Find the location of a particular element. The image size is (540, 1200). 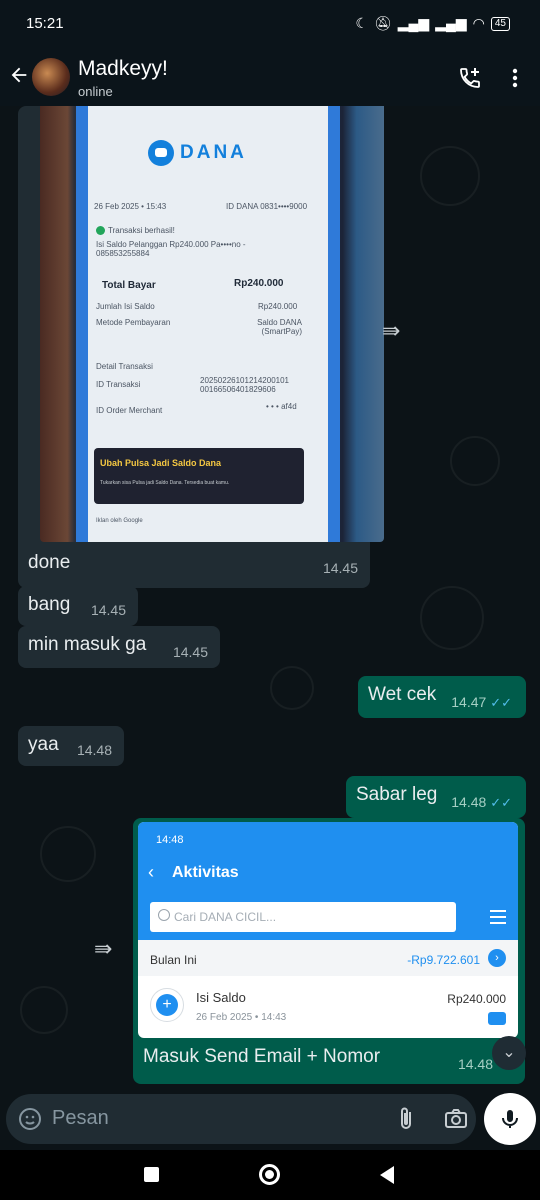

message-bubble-in: yaa 14.48 is located at coordinates (71, 746).